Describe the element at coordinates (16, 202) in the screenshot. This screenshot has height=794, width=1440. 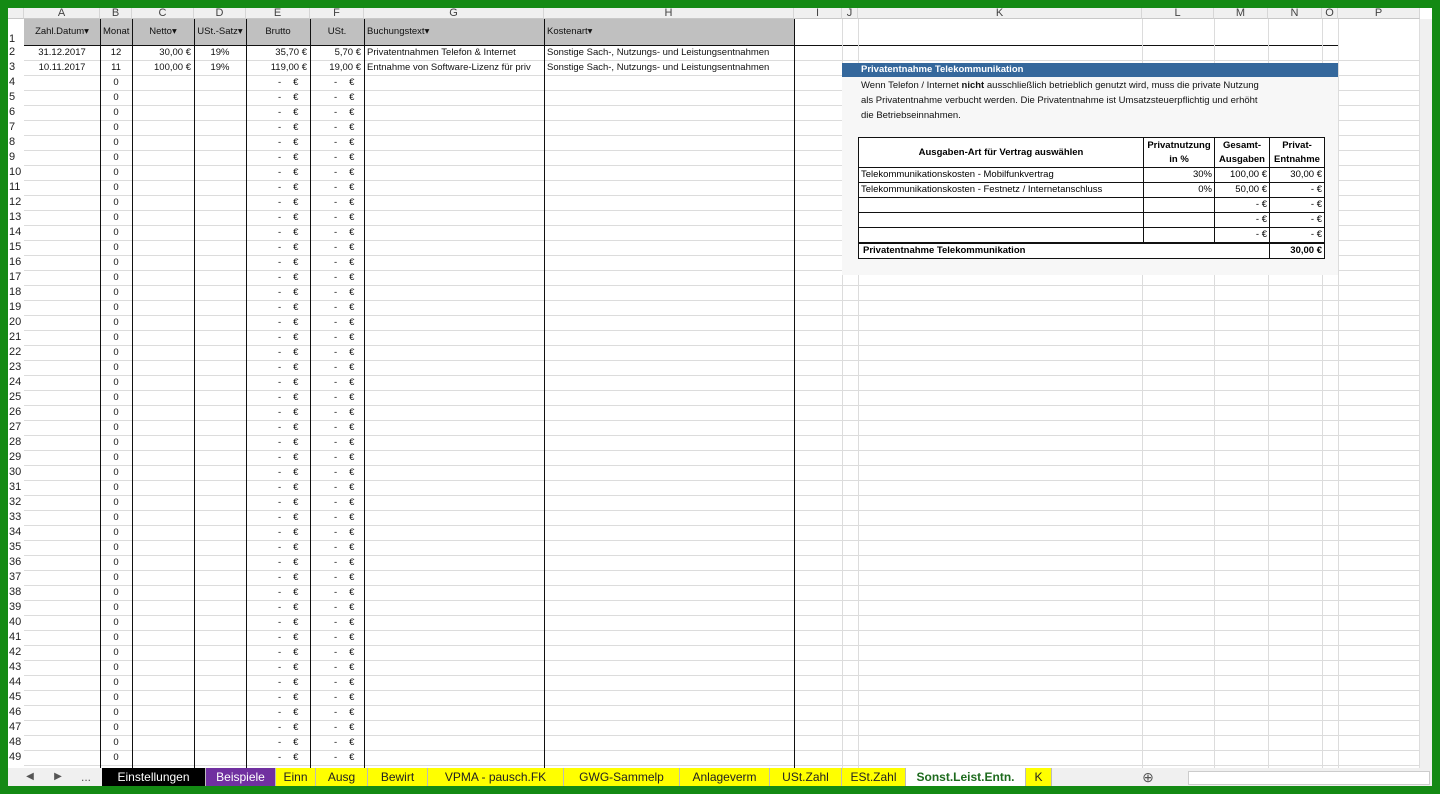
I see `row-header: 12` at that location.